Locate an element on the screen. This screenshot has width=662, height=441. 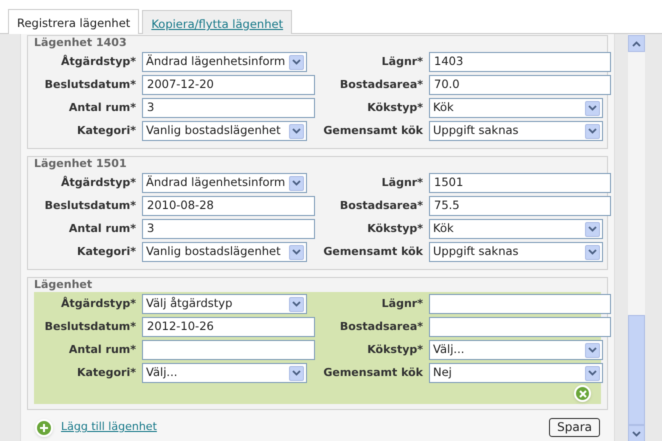
add-apartment-link: Lägg till lägenhet is located at coordinates (109, 427).